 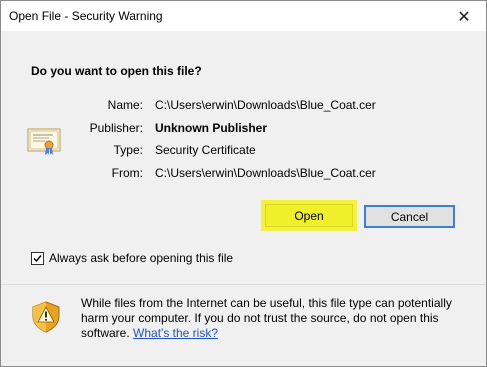 What do you see at coordinates (265, 105) in the screenshot?
I see `name-value: C:\Users\erwin\Downloads\Blue_Coat.cer` at bounding box center [265, 105].